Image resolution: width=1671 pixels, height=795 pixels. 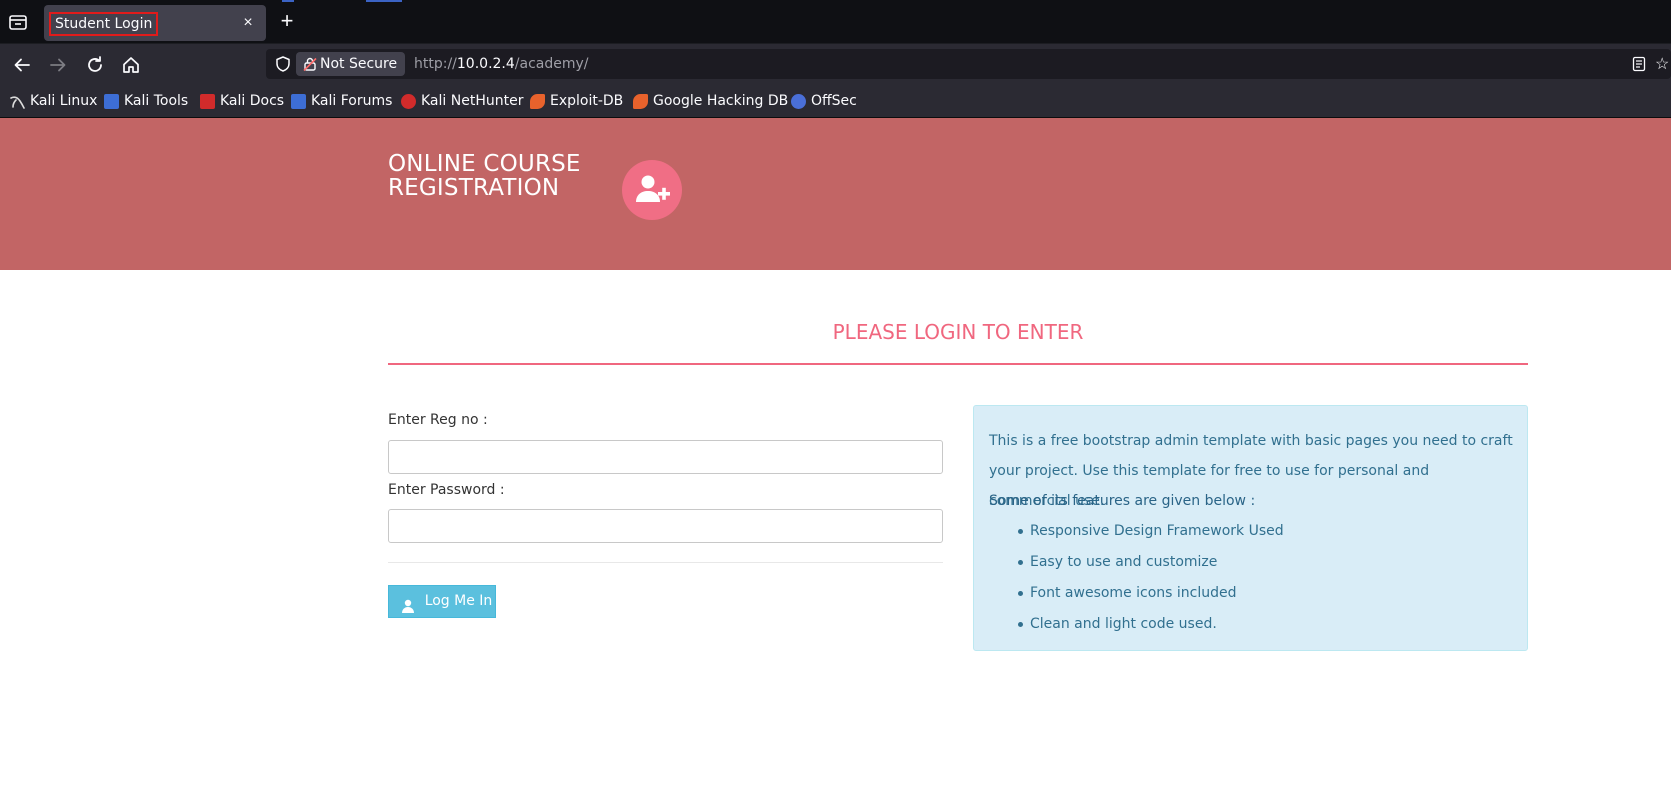 What do you see at coordinates (64, 101) in the screenshot?
I see `bookmark-label: Kali Linux` at bounding box center [64, 101].